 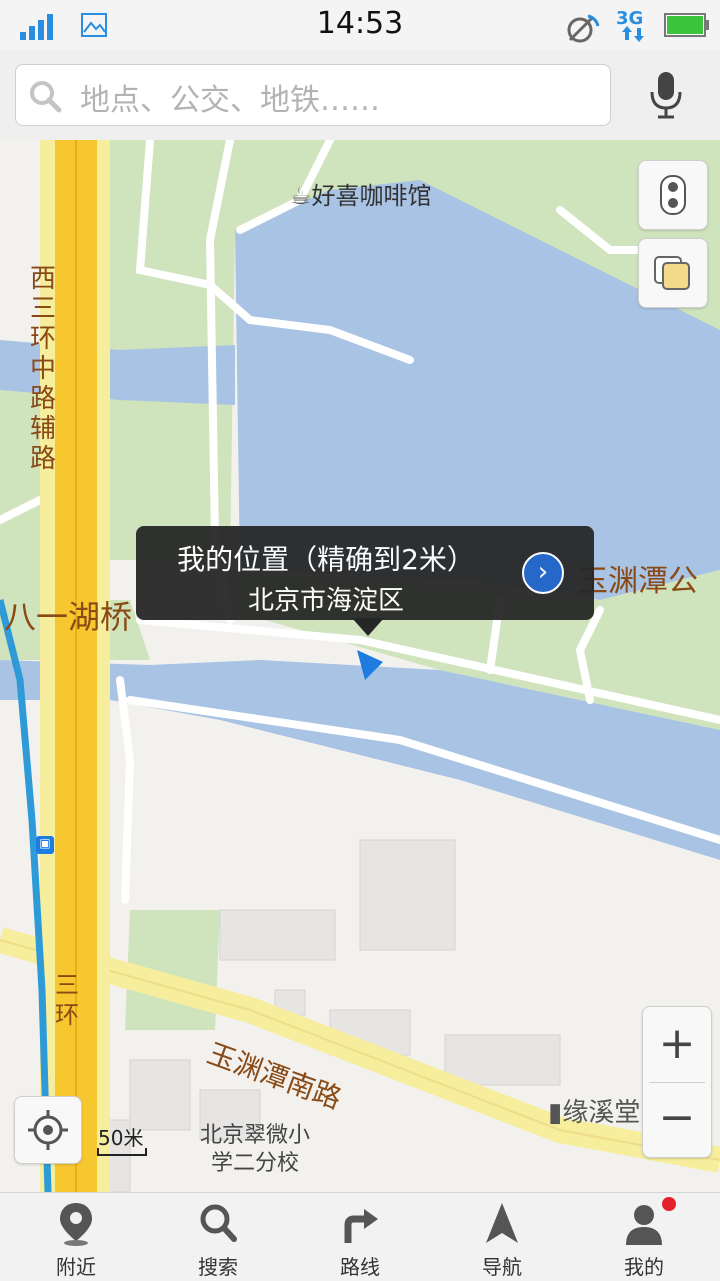 I want to click on traffic-toggle-button, so click(x=673, y=195).